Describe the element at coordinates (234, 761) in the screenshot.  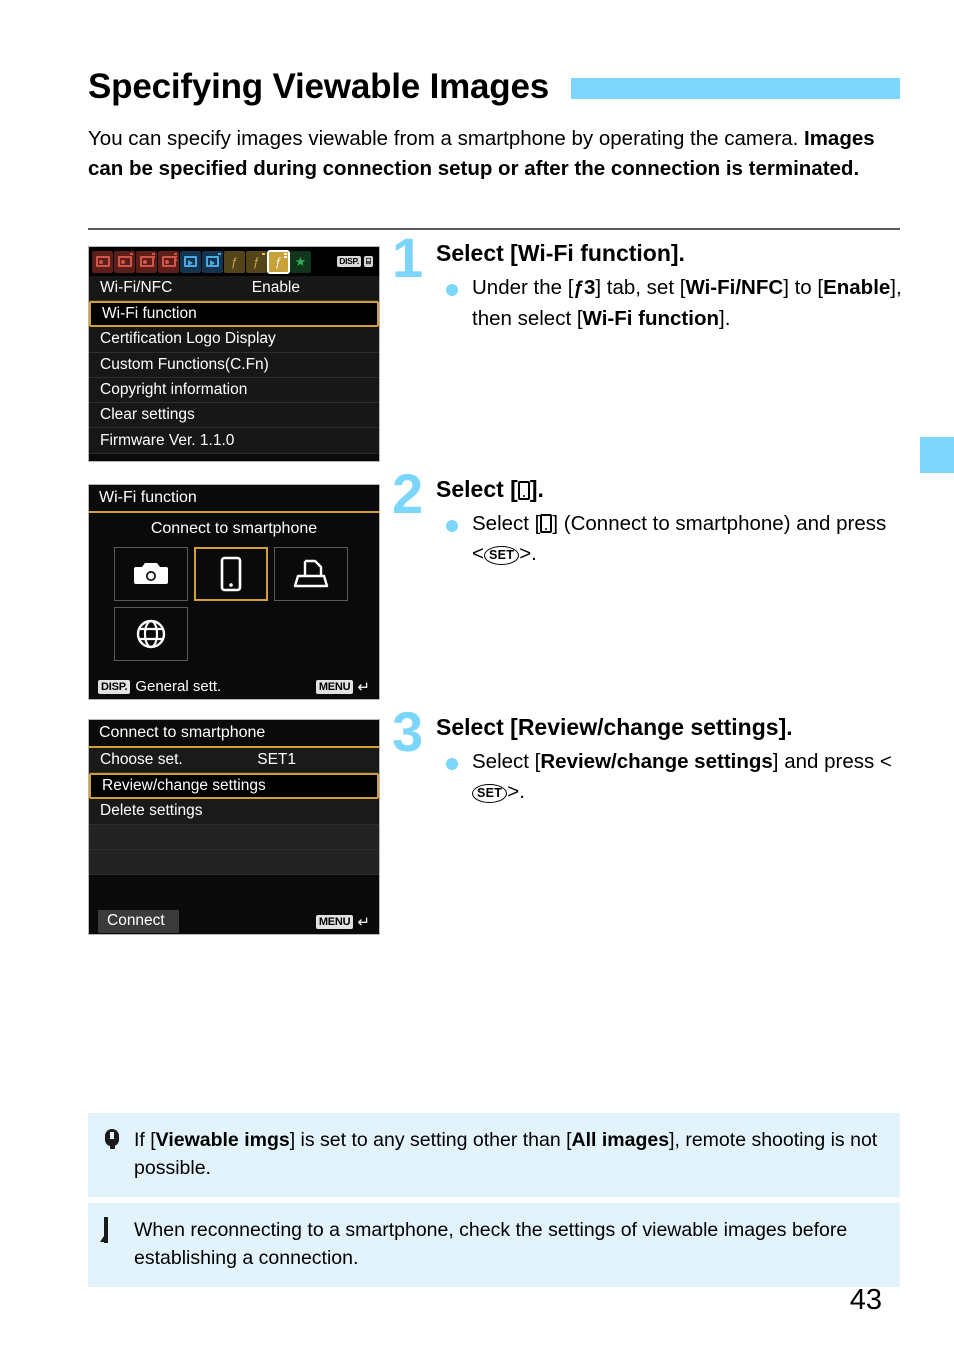
I see `row-choose-set: Choose set. SET1` at that location.